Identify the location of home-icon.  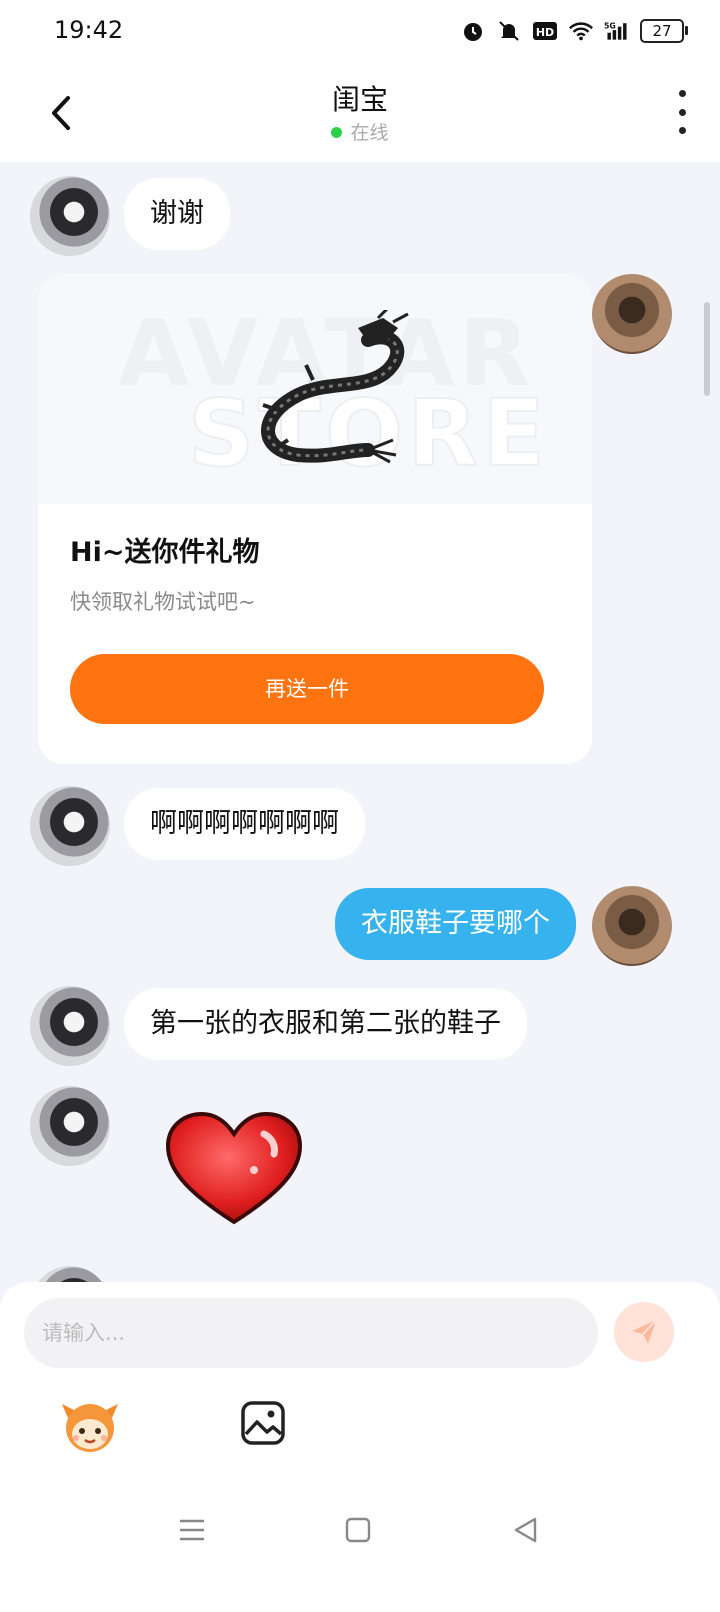
(358, 1530).